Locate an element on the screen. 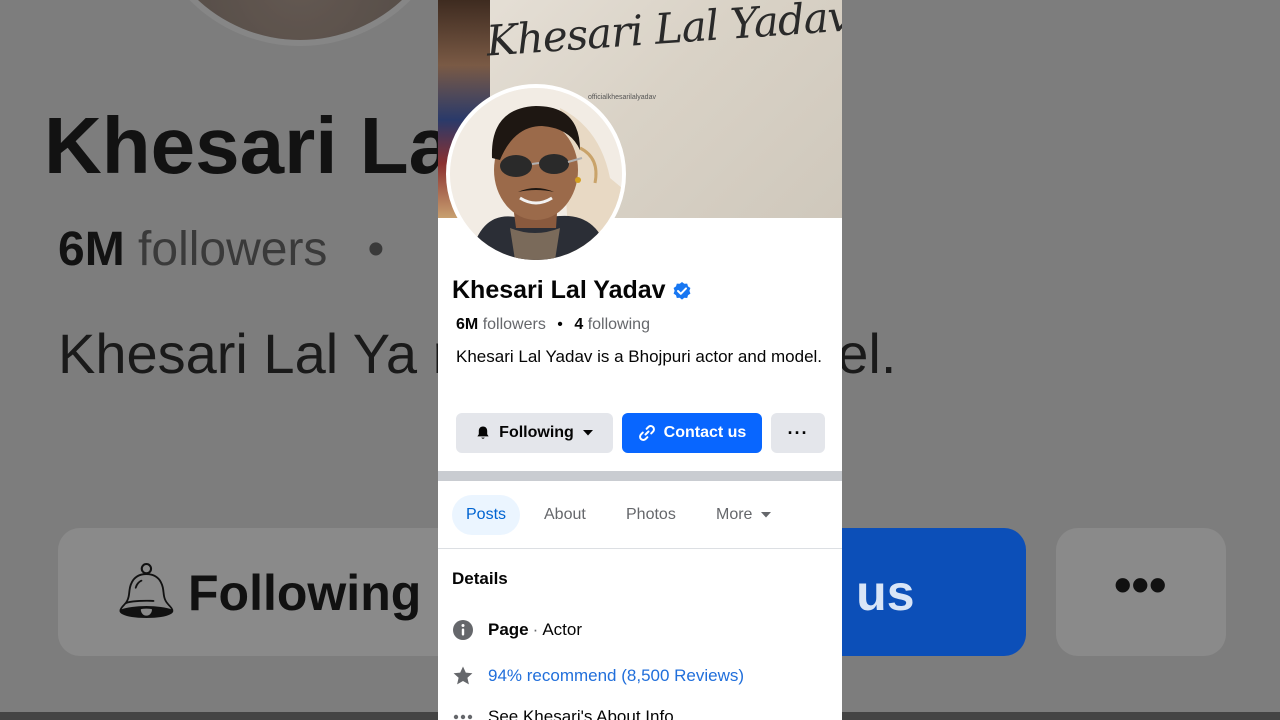  profile-avatar is located at coordinates (536, 174).